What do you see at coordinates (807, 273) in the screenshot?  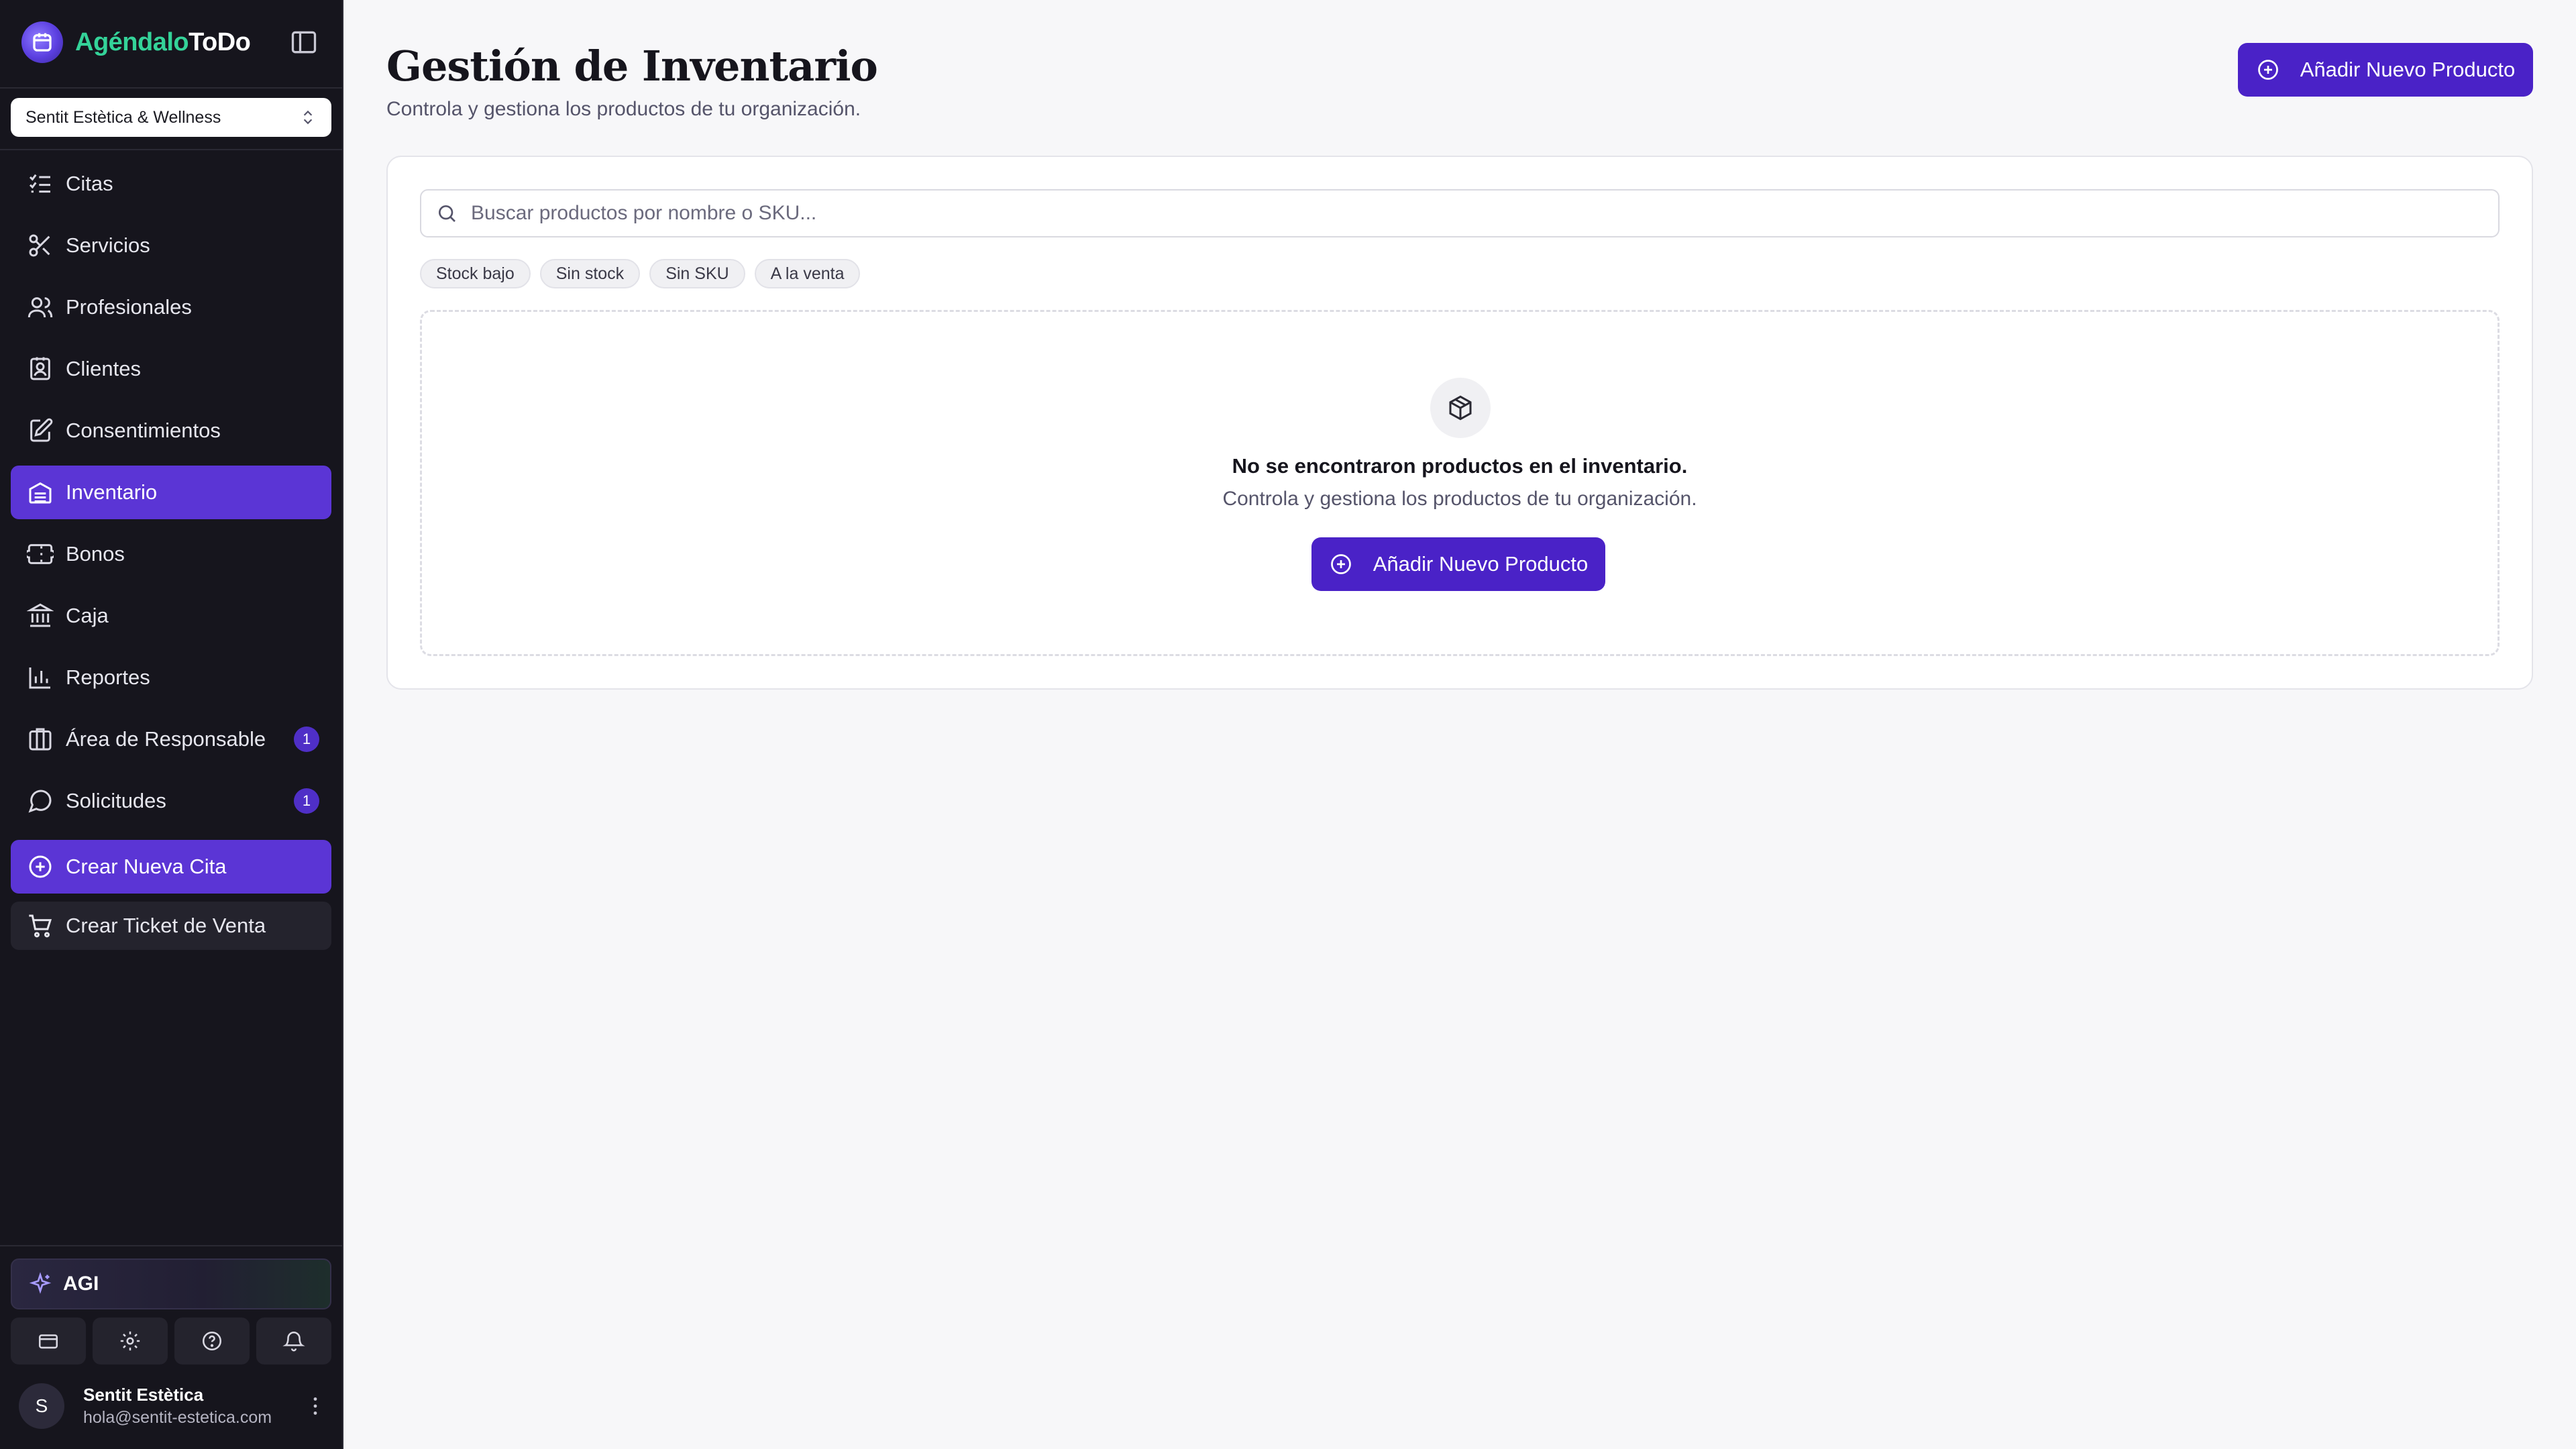 I see `filter-chip-a-la-venta: A la venta` at bounding box center [807, 273].